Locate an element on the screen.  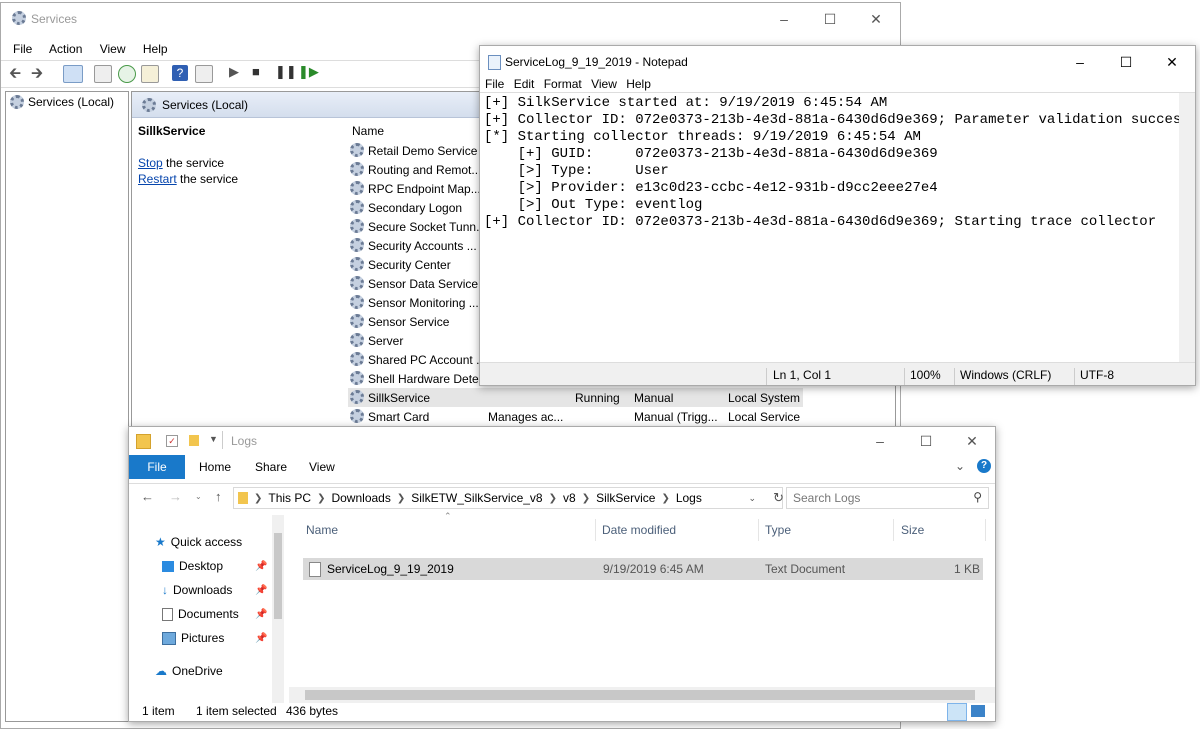
breadcrumb-silketw: SilkETW_SilkService_v8 is located at coordinates (476, 498).